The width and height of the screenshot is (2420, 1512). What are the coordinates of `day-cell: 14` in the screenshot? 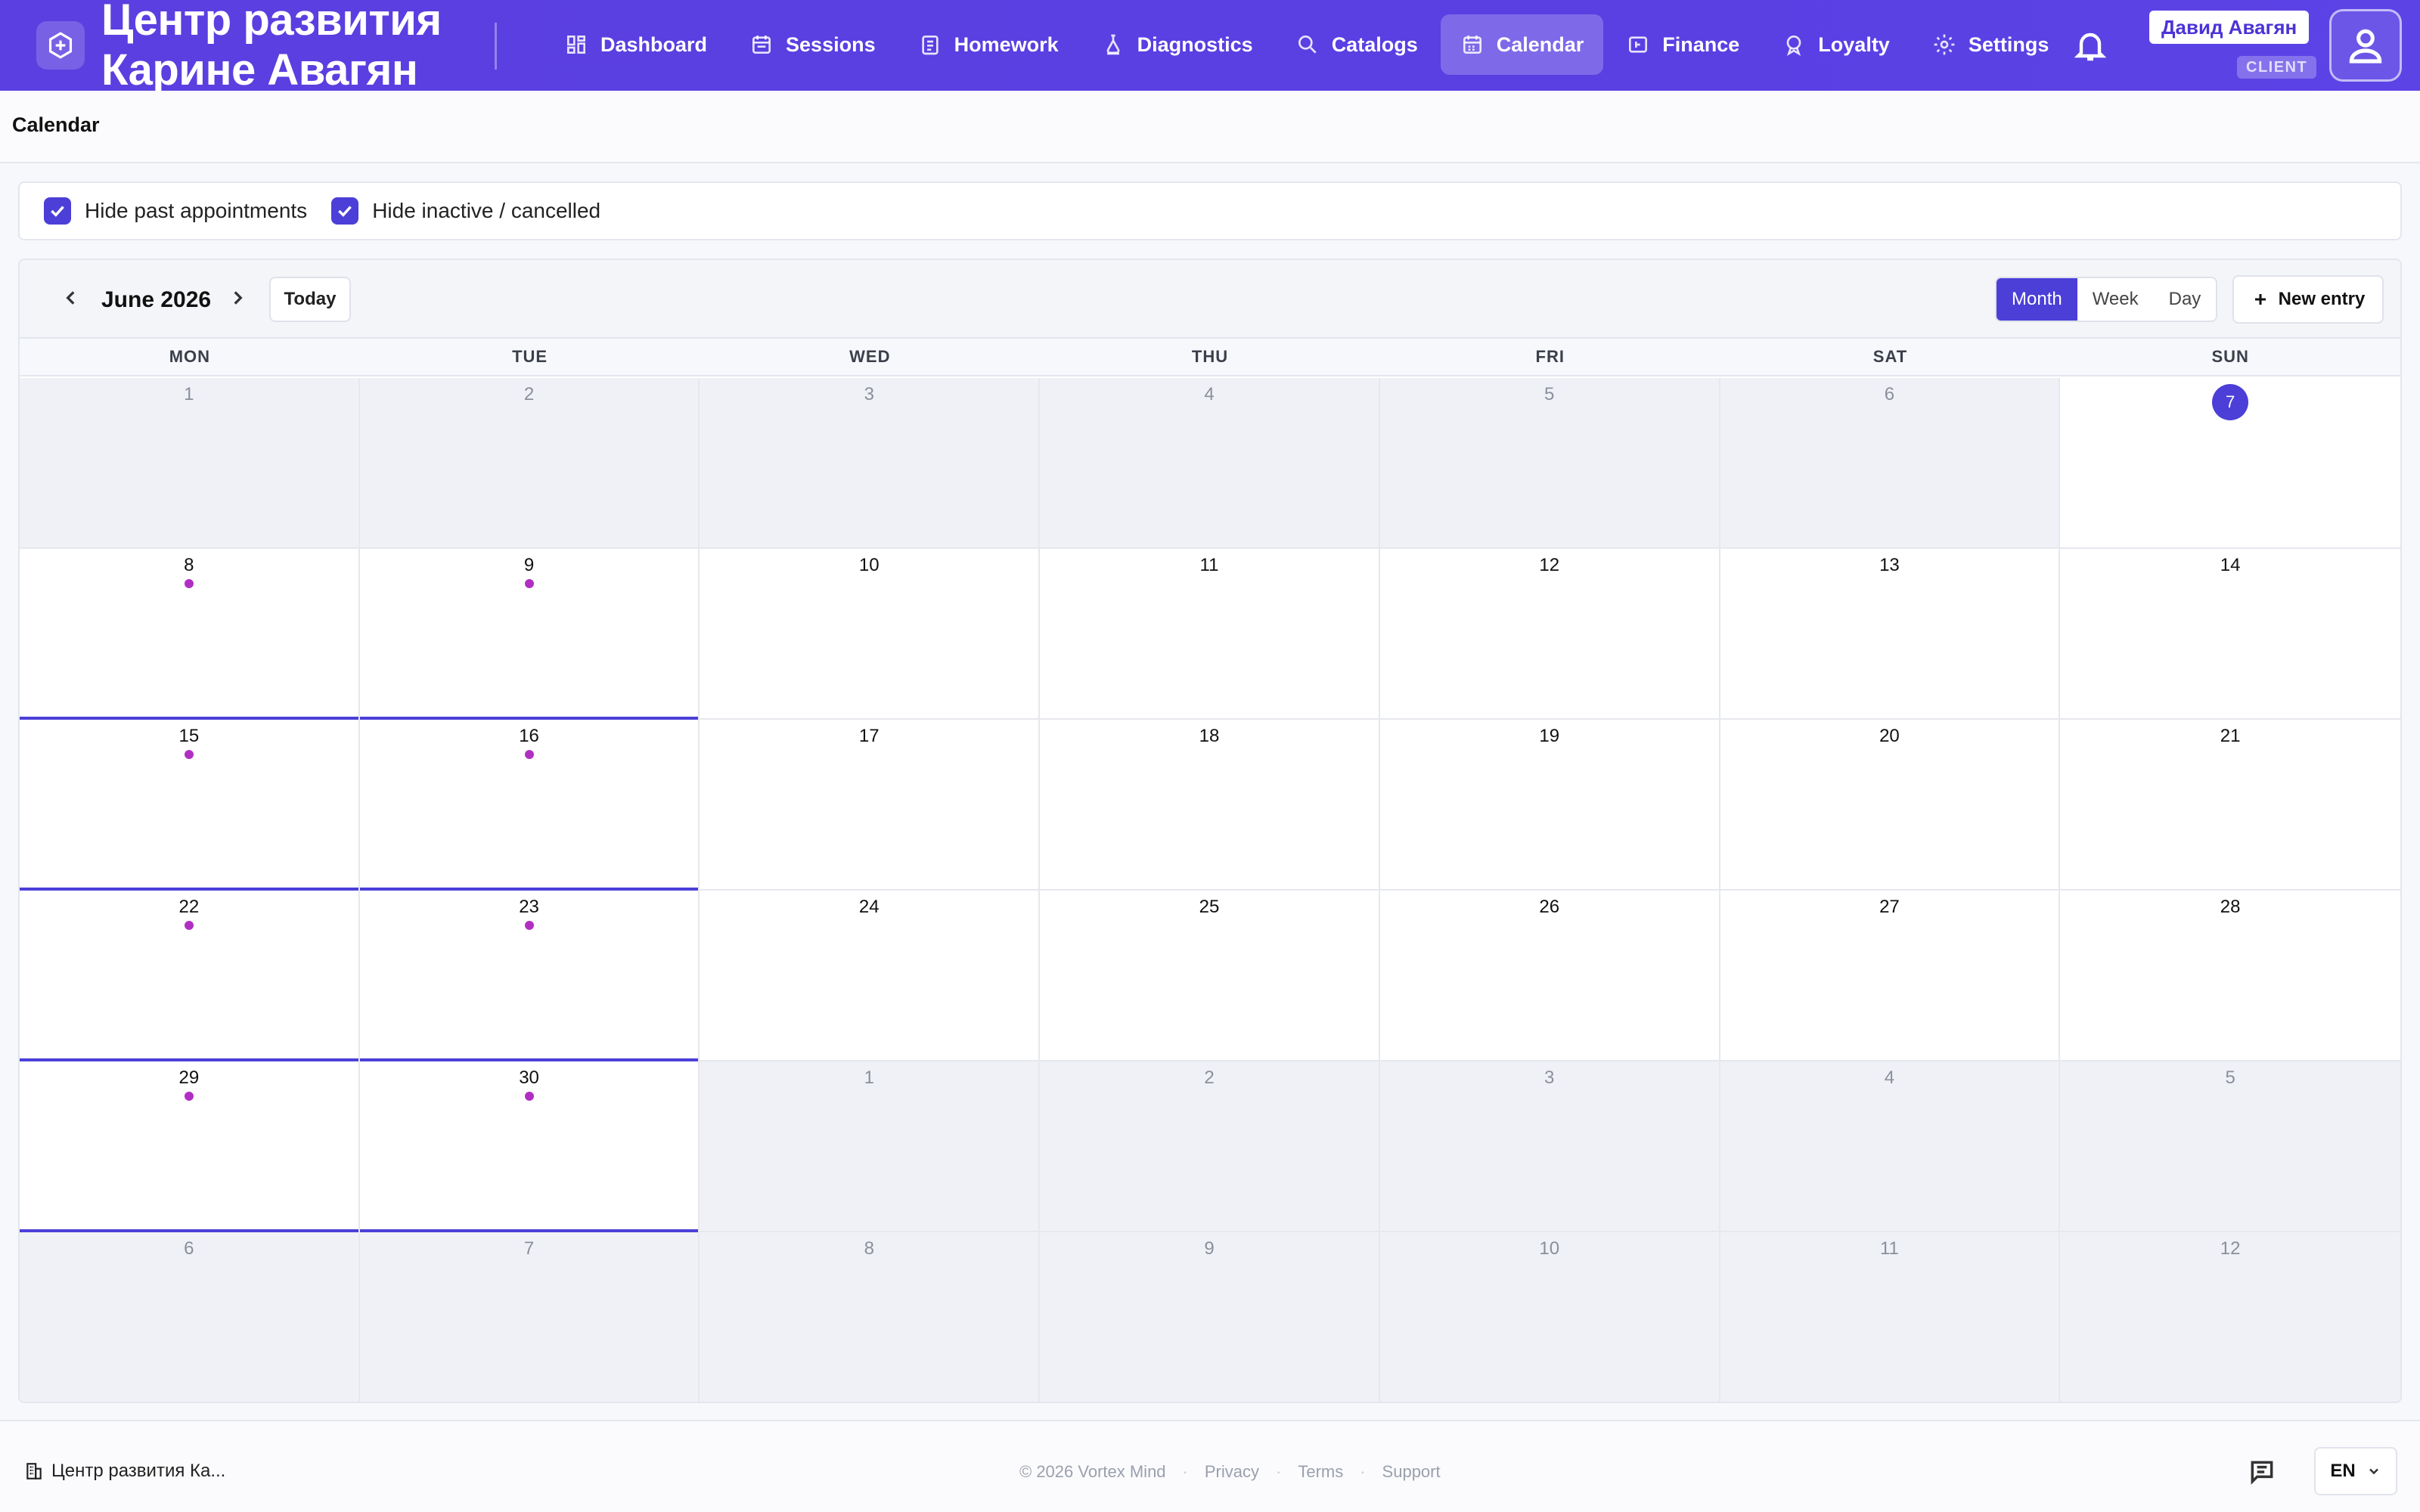 It's located at (2230, 634).